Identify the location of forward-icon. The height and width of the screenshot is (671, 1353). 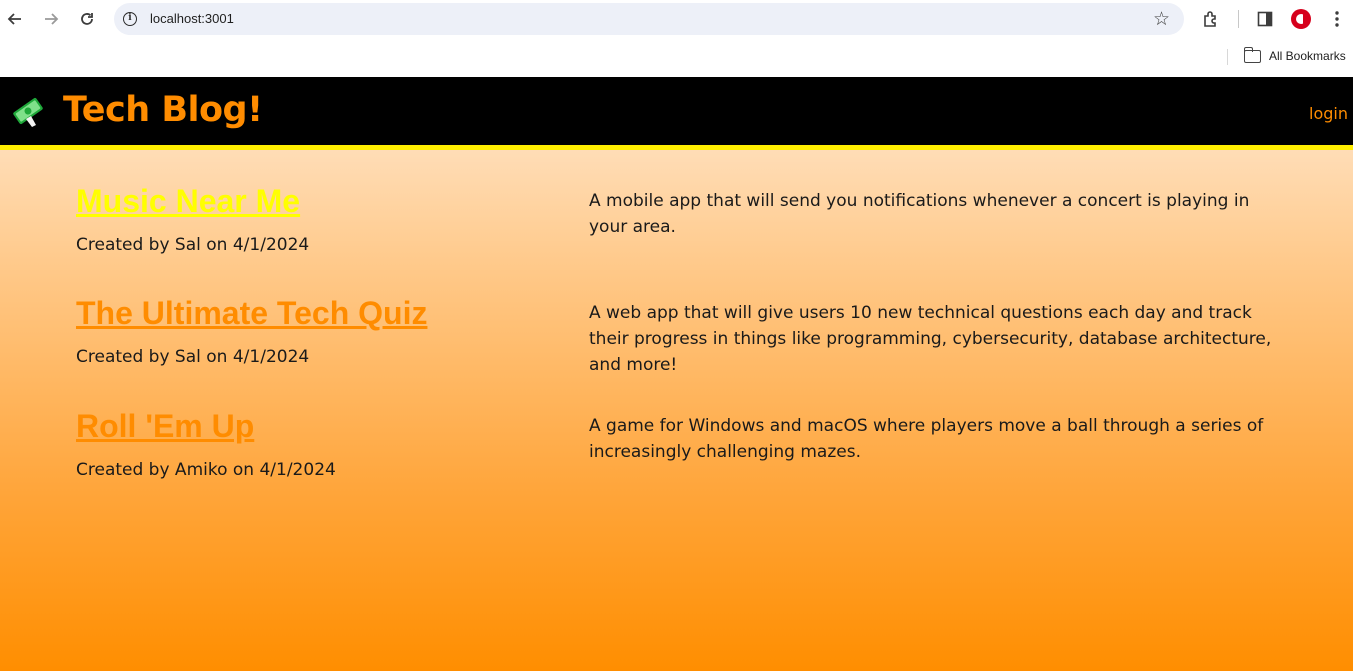
(51, 19).